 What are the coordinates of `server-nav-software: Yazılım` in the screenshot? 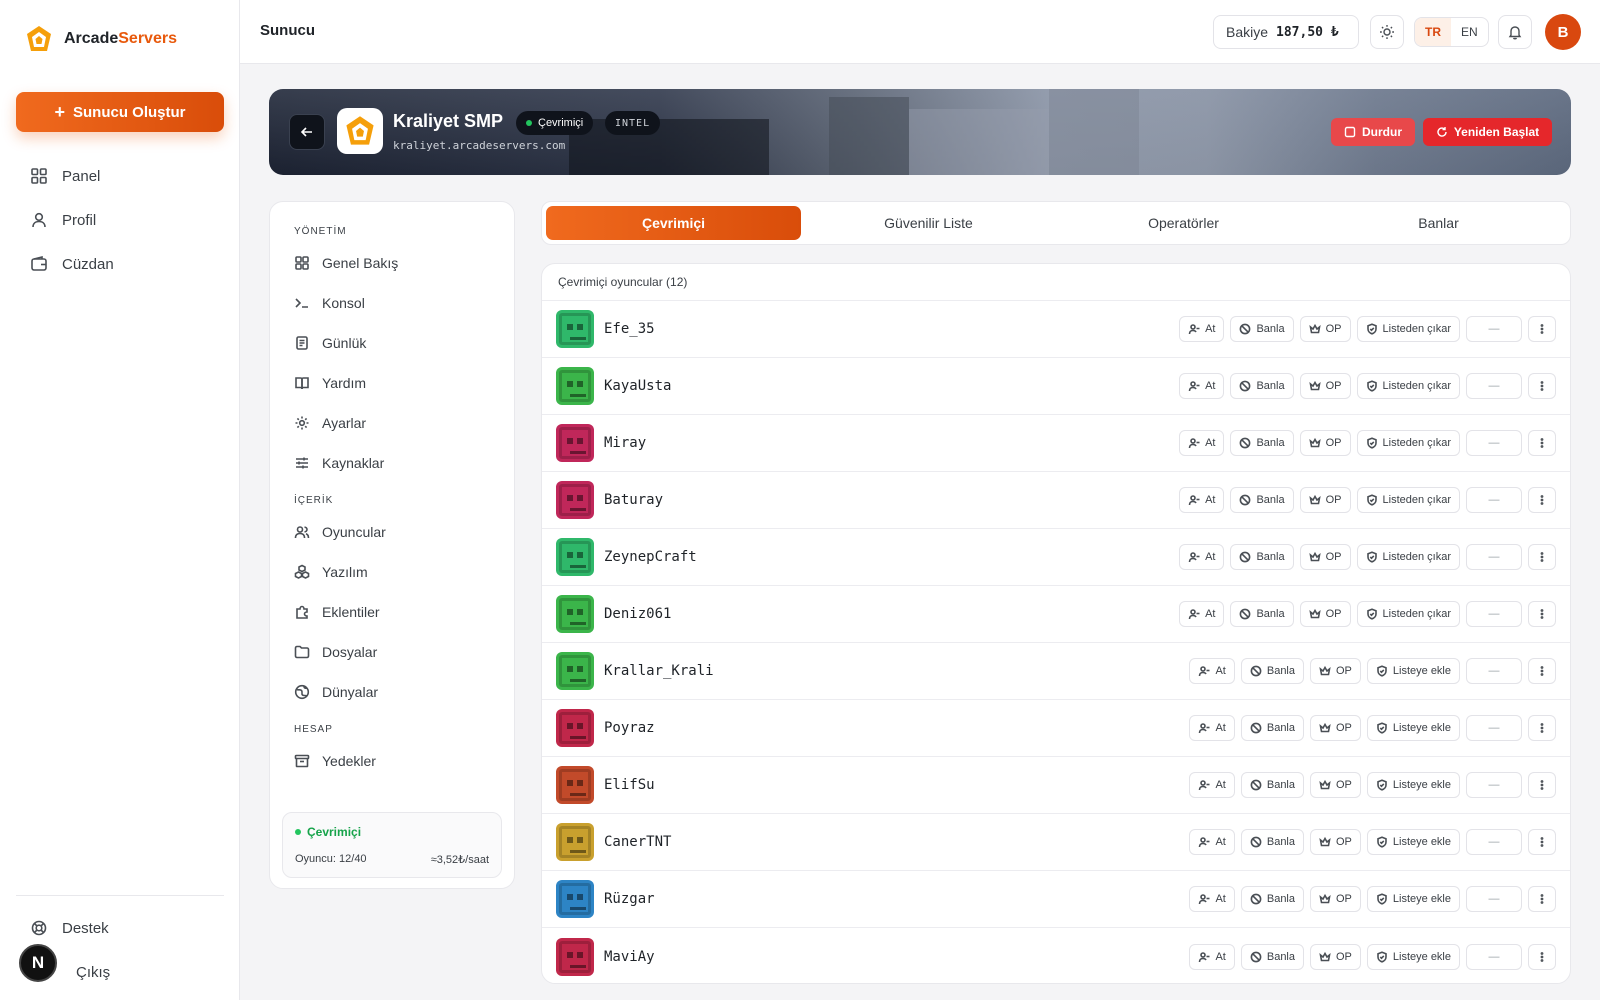 It's located at (392, 572).